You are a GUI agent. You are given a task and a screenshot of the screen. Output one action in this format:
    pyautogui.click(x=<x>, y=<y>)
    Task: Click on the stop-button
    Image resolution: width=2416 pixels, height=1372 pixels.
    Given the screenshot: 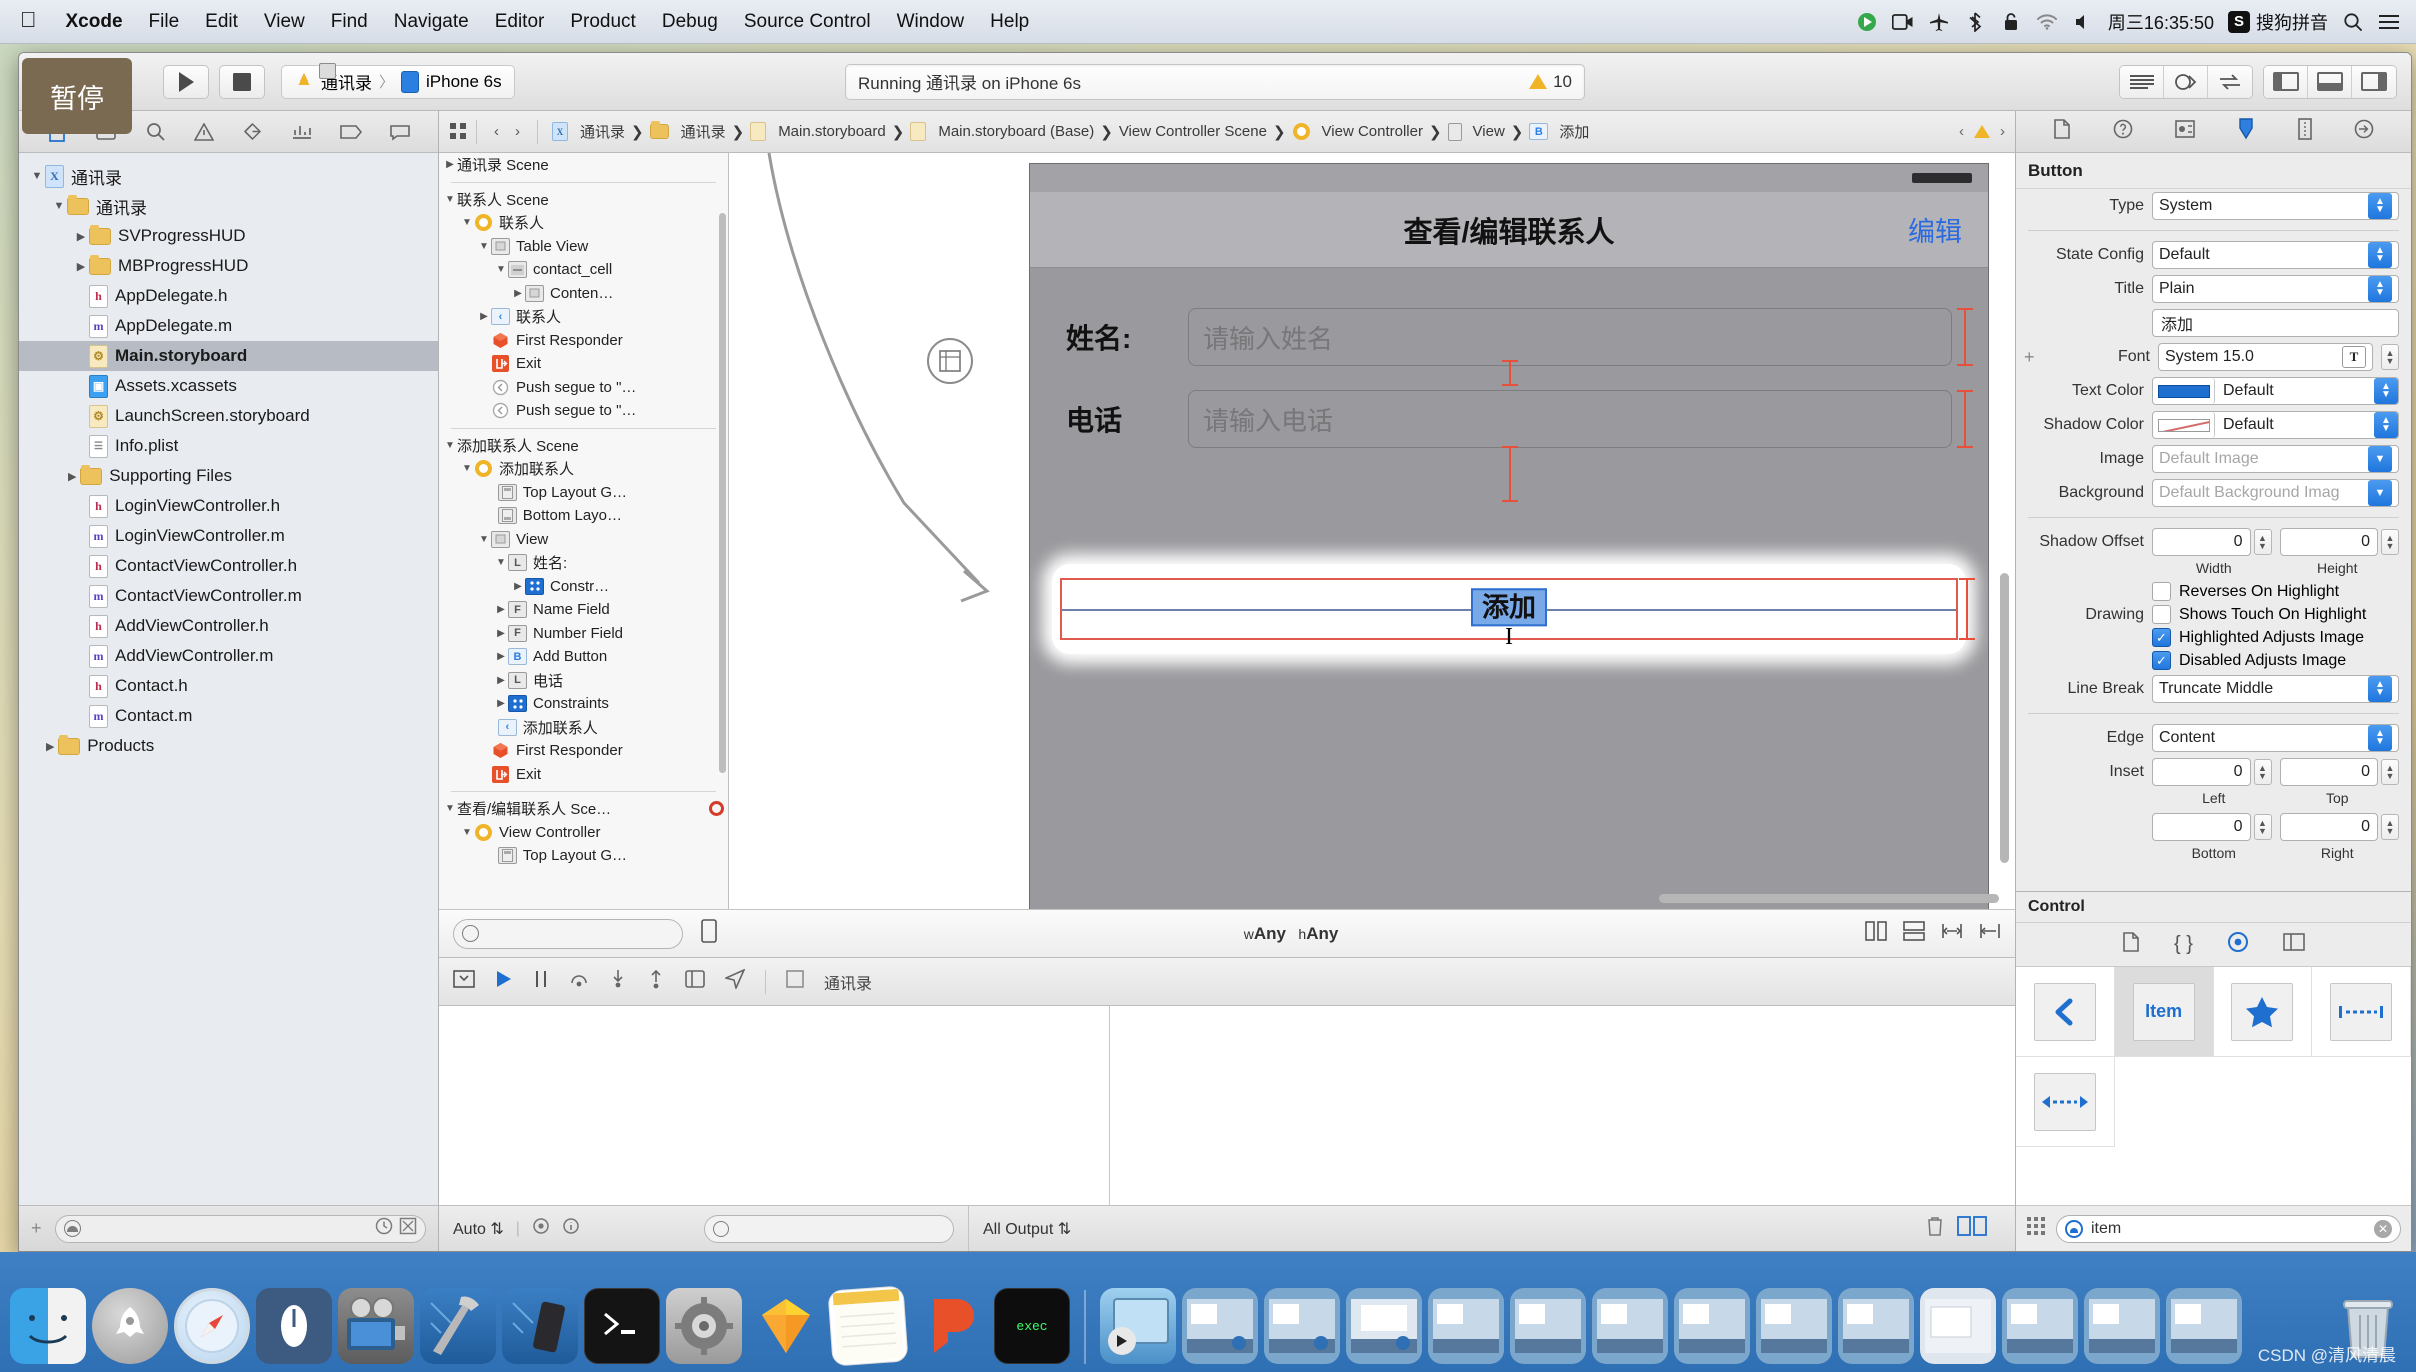 What is the action you would take?
    pyautogui.click(x=242, y=81)
    